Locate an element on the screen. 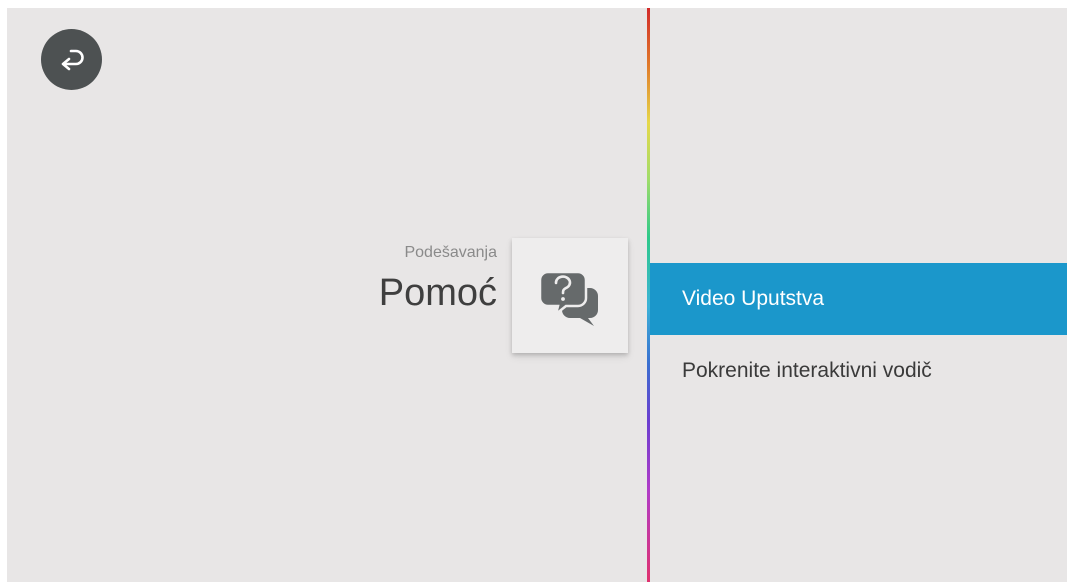  help-chat-icon is located at coordinates (568, 298).